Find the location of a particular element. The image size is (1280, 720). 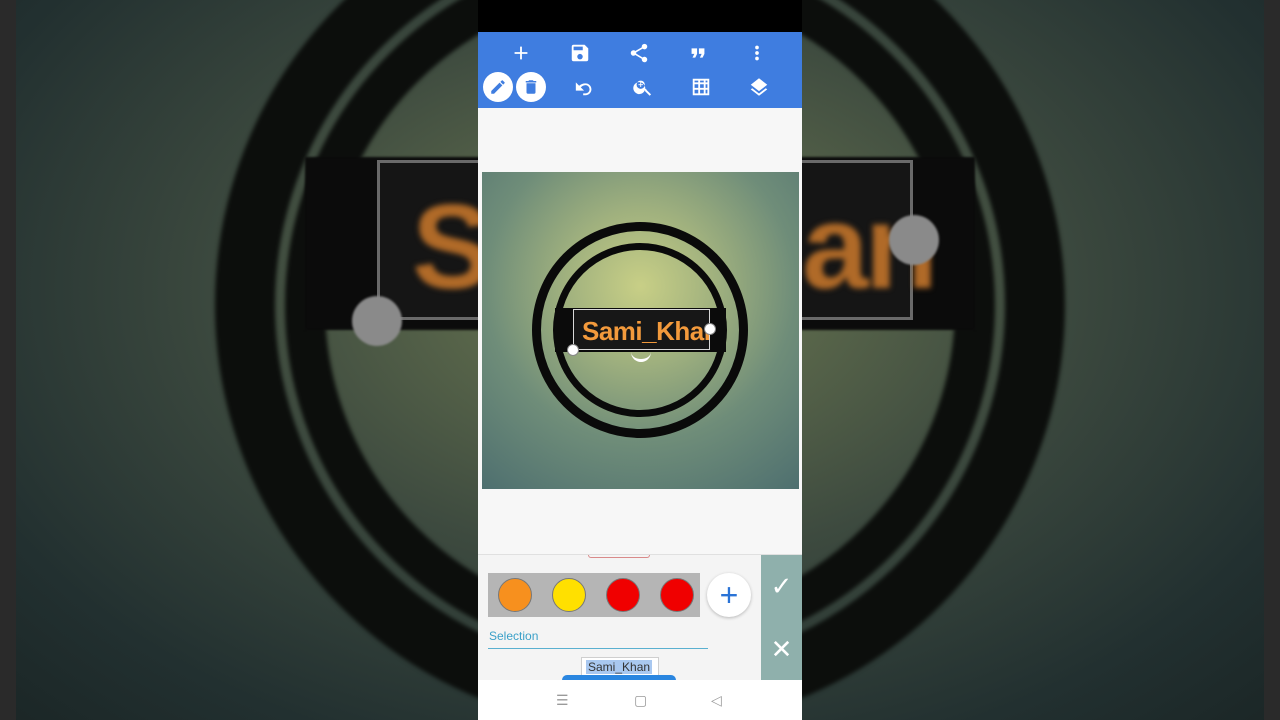

confirm-button: ✓ is located at coordinates (781, 586).